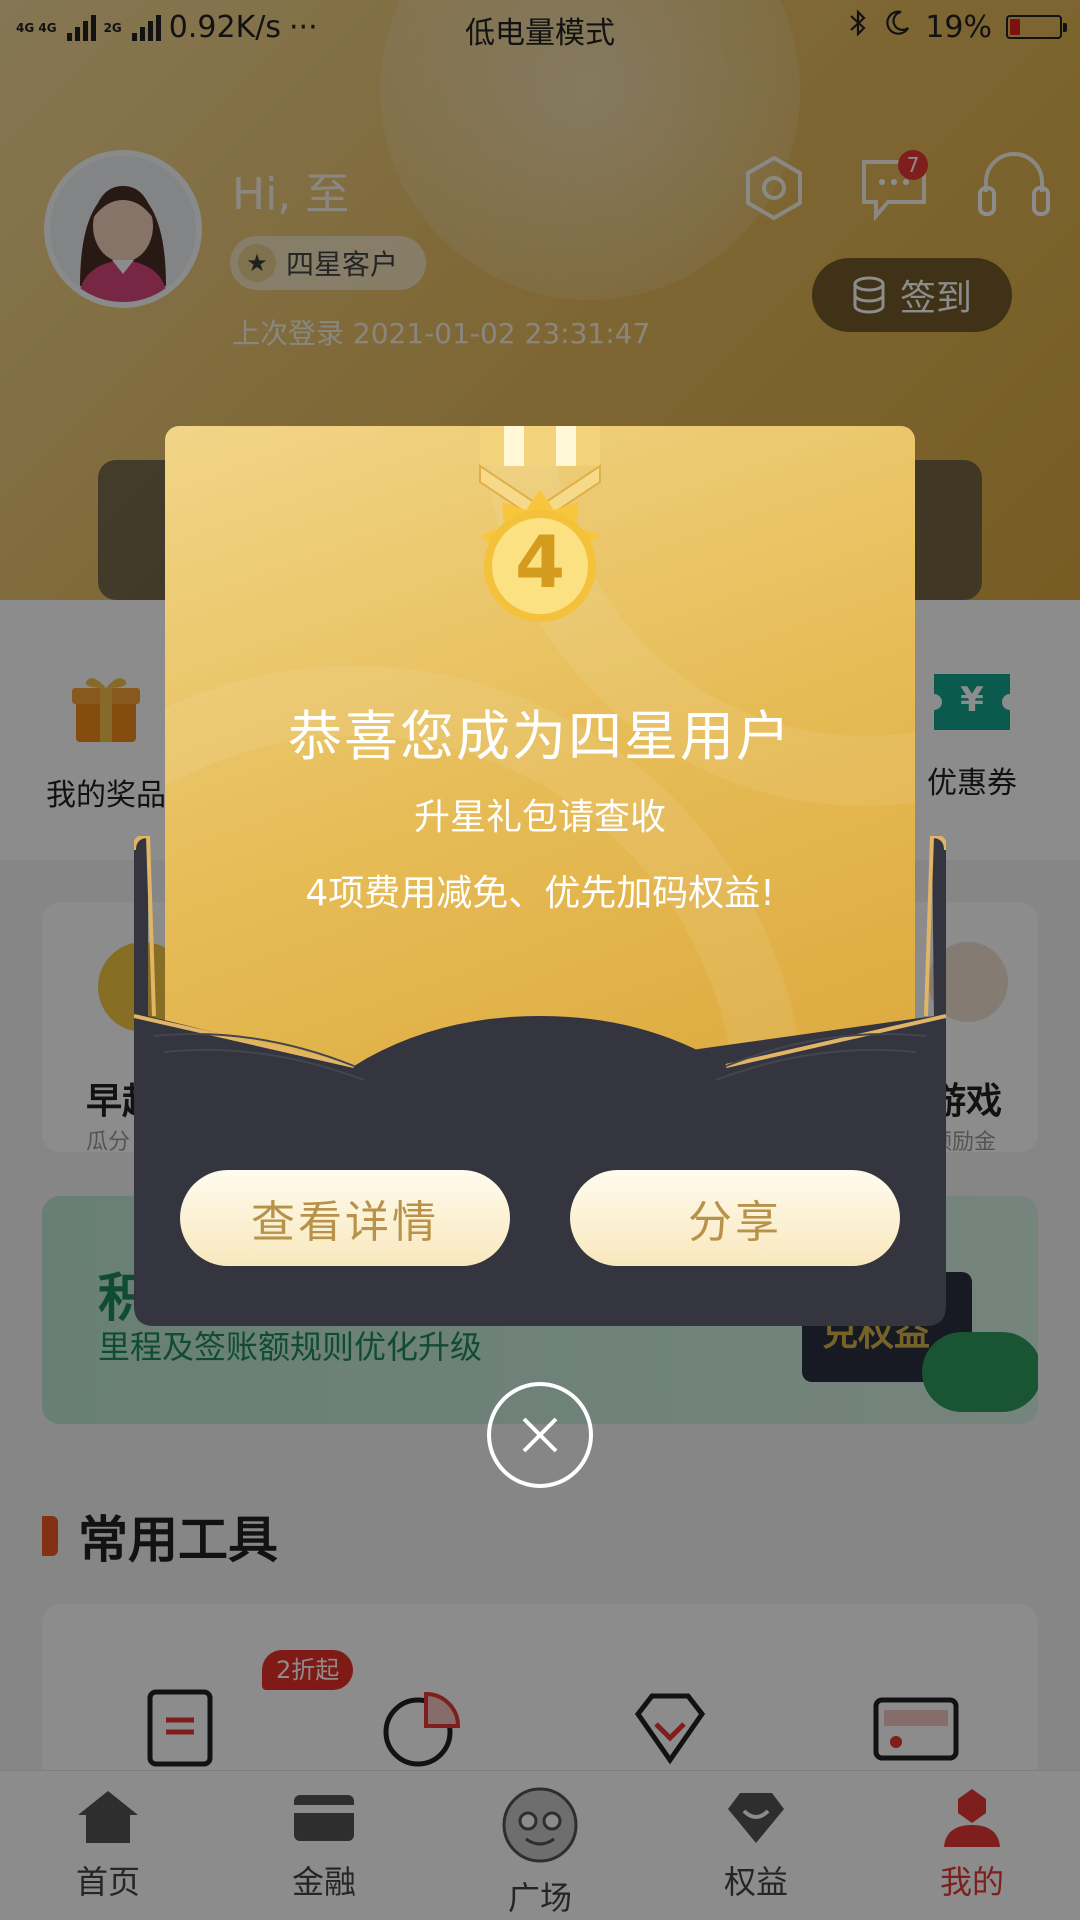 This screenshot has height=1920, width=1080. I want to click on view-details-button: 查看详情, so click(345, 1218).